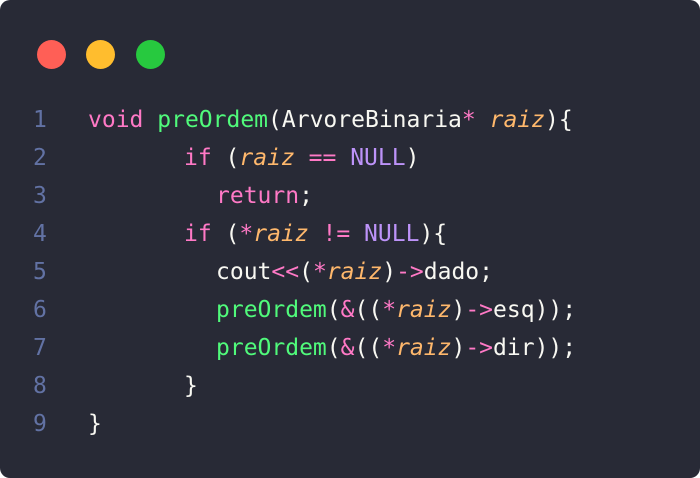  What do you see at coordinates (258, 196) in the screenshot?
I see `code-token: return` at bounding box center [258, 196].